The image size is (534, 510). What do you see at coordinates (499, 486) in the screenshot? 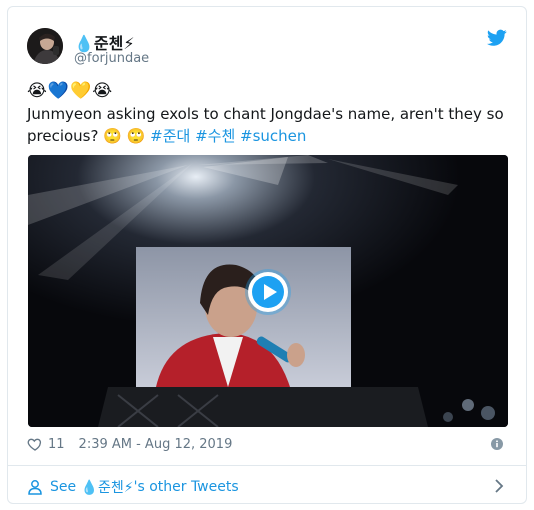
I see `chevron-right-icon` at bounding box center [499, 486].